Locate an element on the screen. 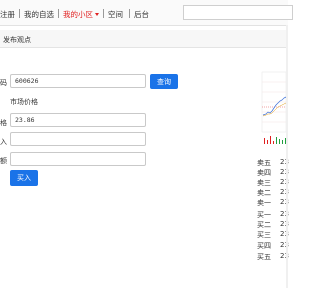 The image size is (320, 288). price-type-text: 市场价格 is located at coordinates (24, 102).